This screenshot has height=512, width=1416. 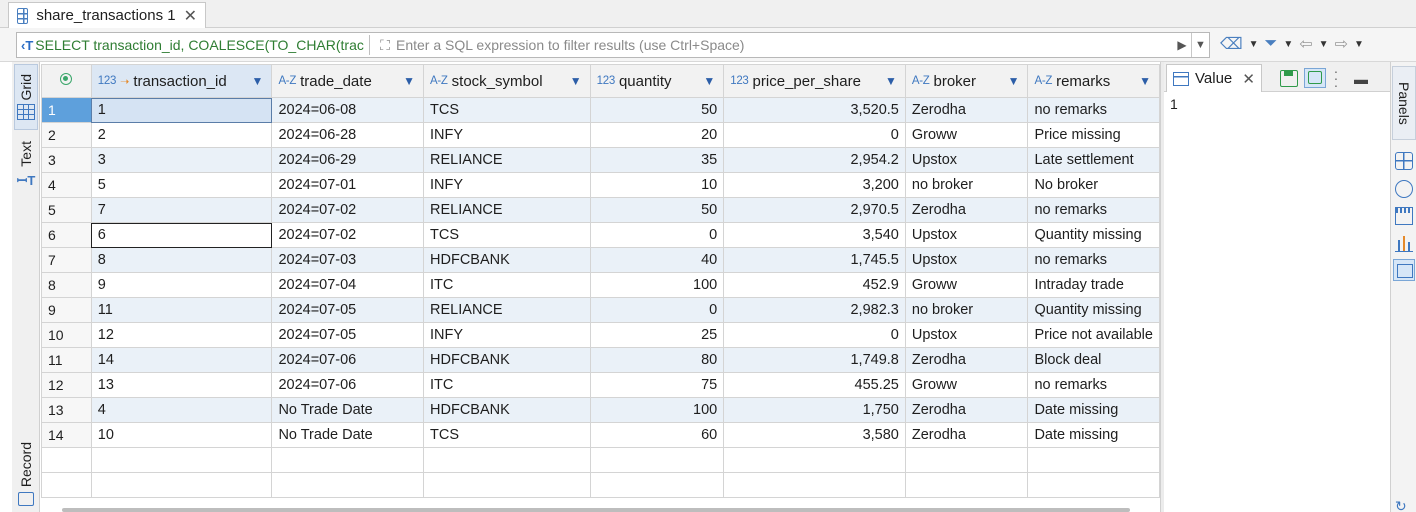 What do you see at coordinates (66, 335) in the screenshot?
I see `row-number: 10` at bounding box center [66, 335].